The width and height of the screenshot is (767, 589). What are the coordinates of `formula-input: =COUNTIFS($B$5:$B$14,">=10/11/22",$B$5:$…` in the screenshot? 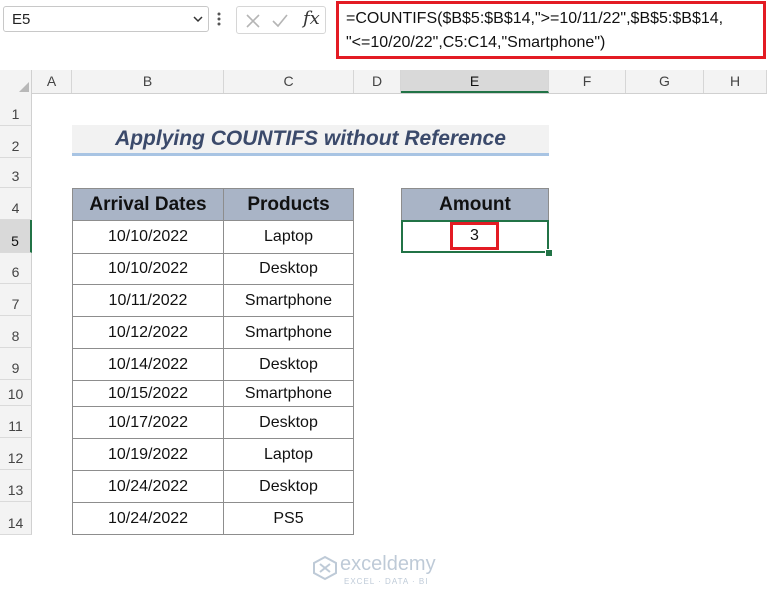 It's located at (551, 30).